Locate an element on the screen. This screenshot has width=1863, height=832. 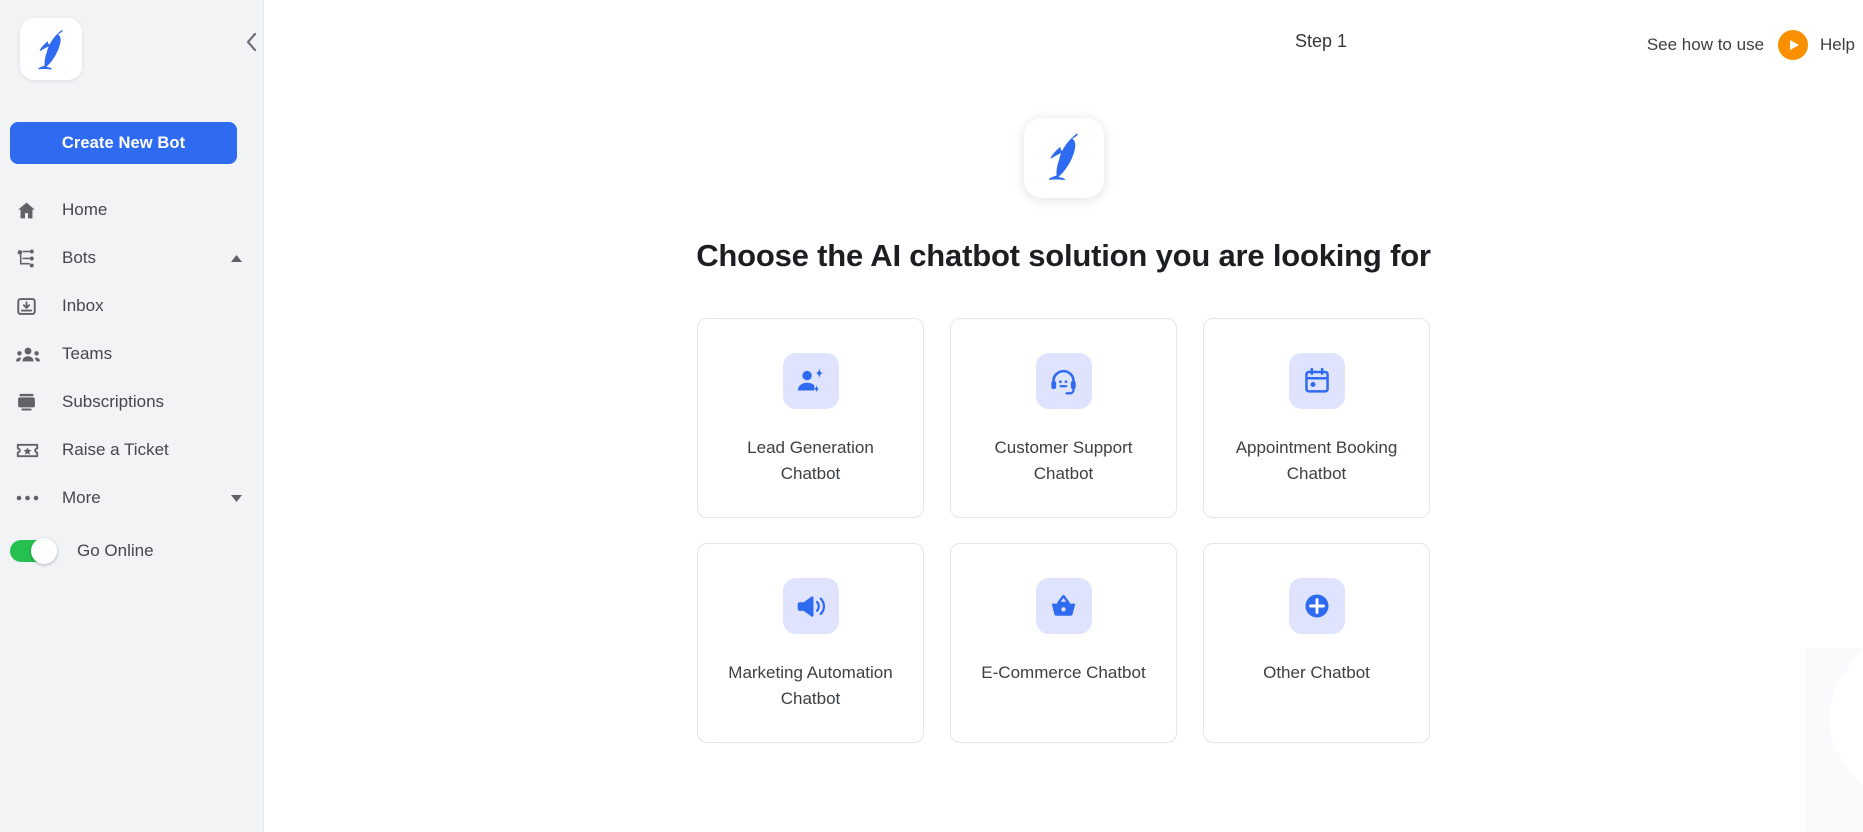
home-icon is located at coordinates (31, 210).